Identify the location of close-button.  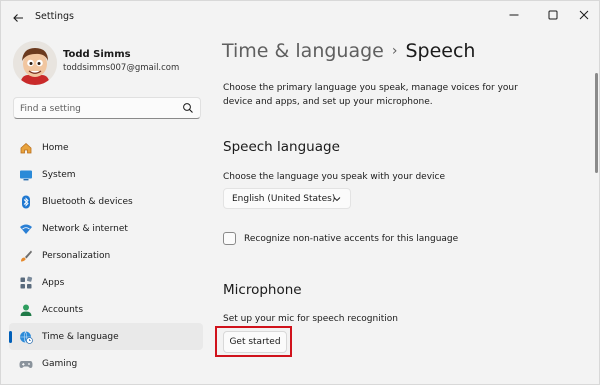
(584, 15).